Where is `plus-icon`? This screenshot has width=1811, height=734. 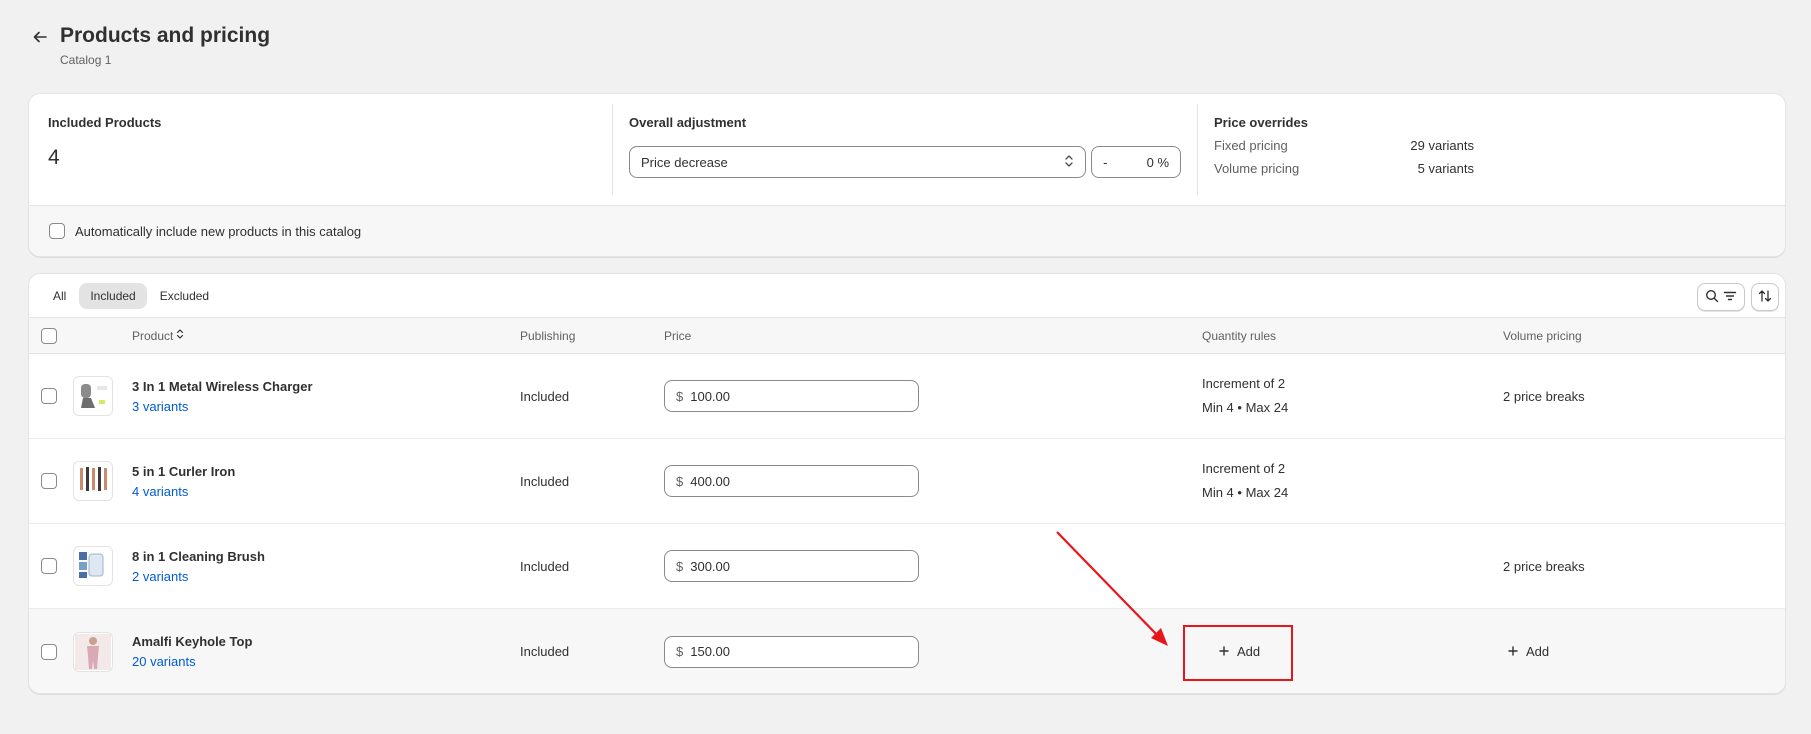 plus-icon is located at coordinates (1513, 651).